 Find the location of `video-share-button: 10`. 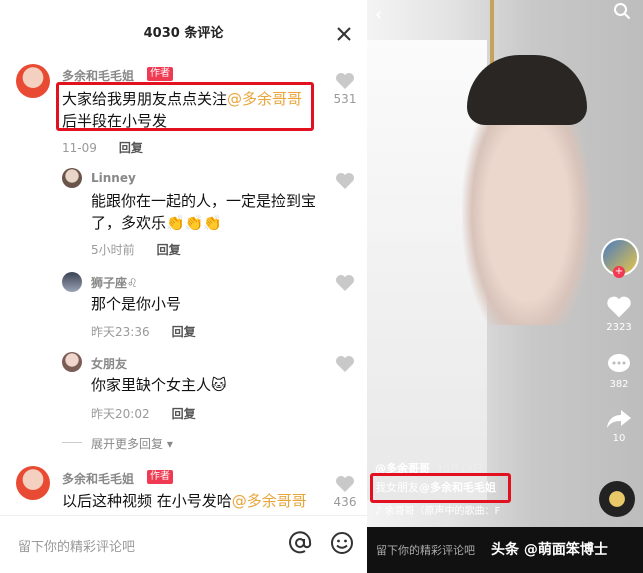

video-share-button: 10 is located at coordinates (619, 426).